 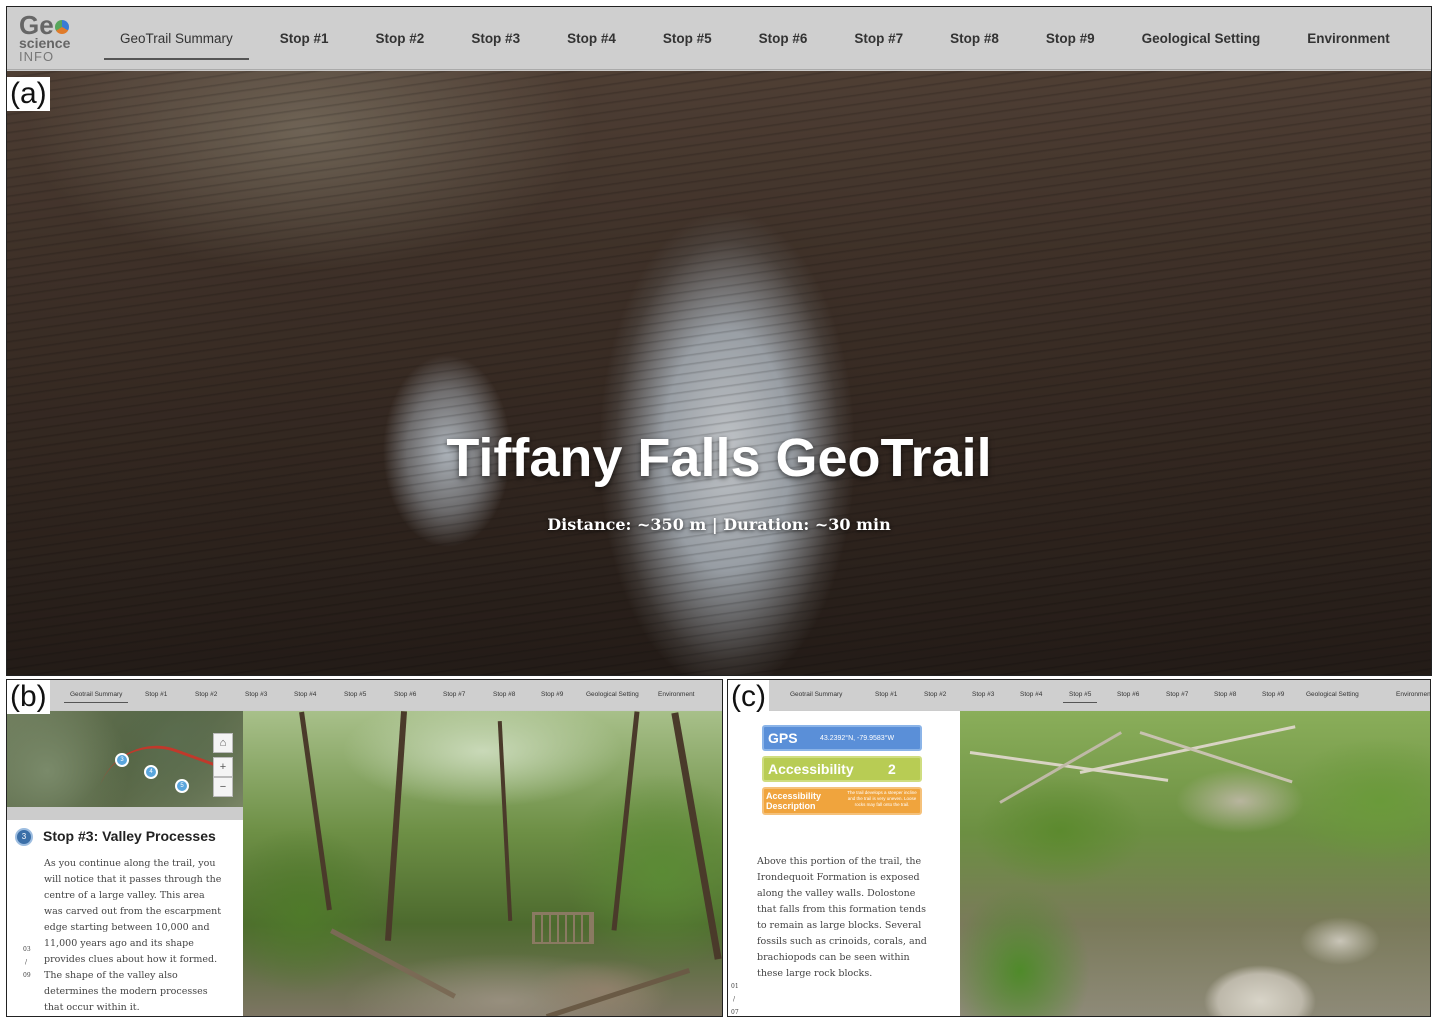 I want to click on hero-subtitle: Distance: ~350 m | Duration: ~30 min, so click(x=719, y=524).